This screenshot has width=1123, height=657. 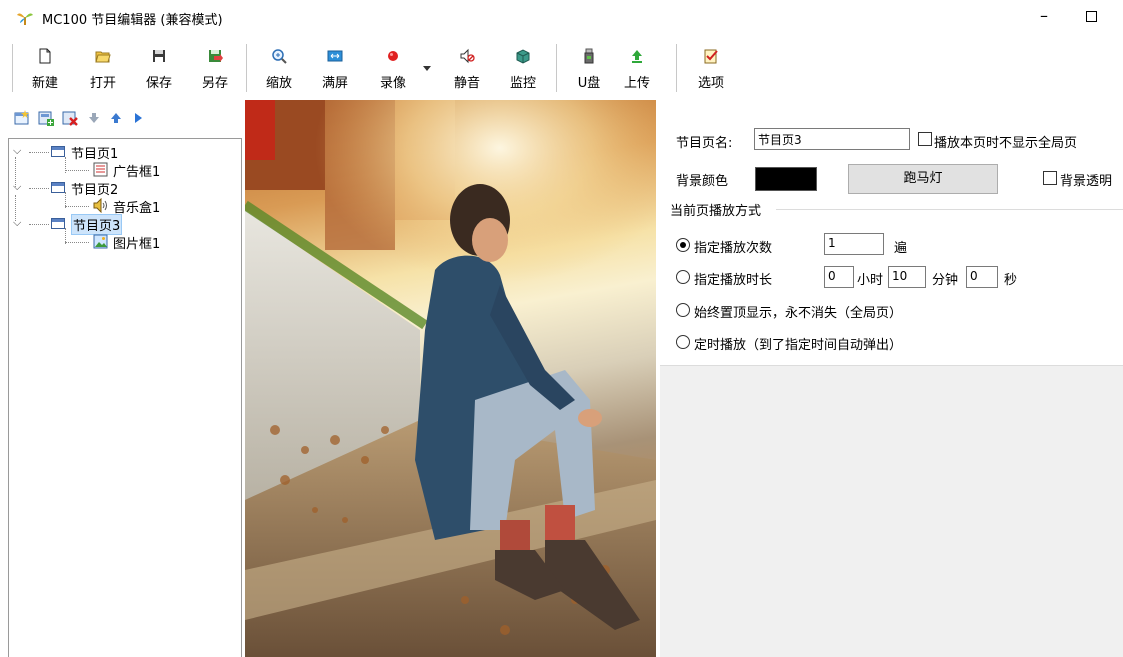 I want to click on tree-node-page-2: ⌵ 节目页2, so click(x=123, y=188).